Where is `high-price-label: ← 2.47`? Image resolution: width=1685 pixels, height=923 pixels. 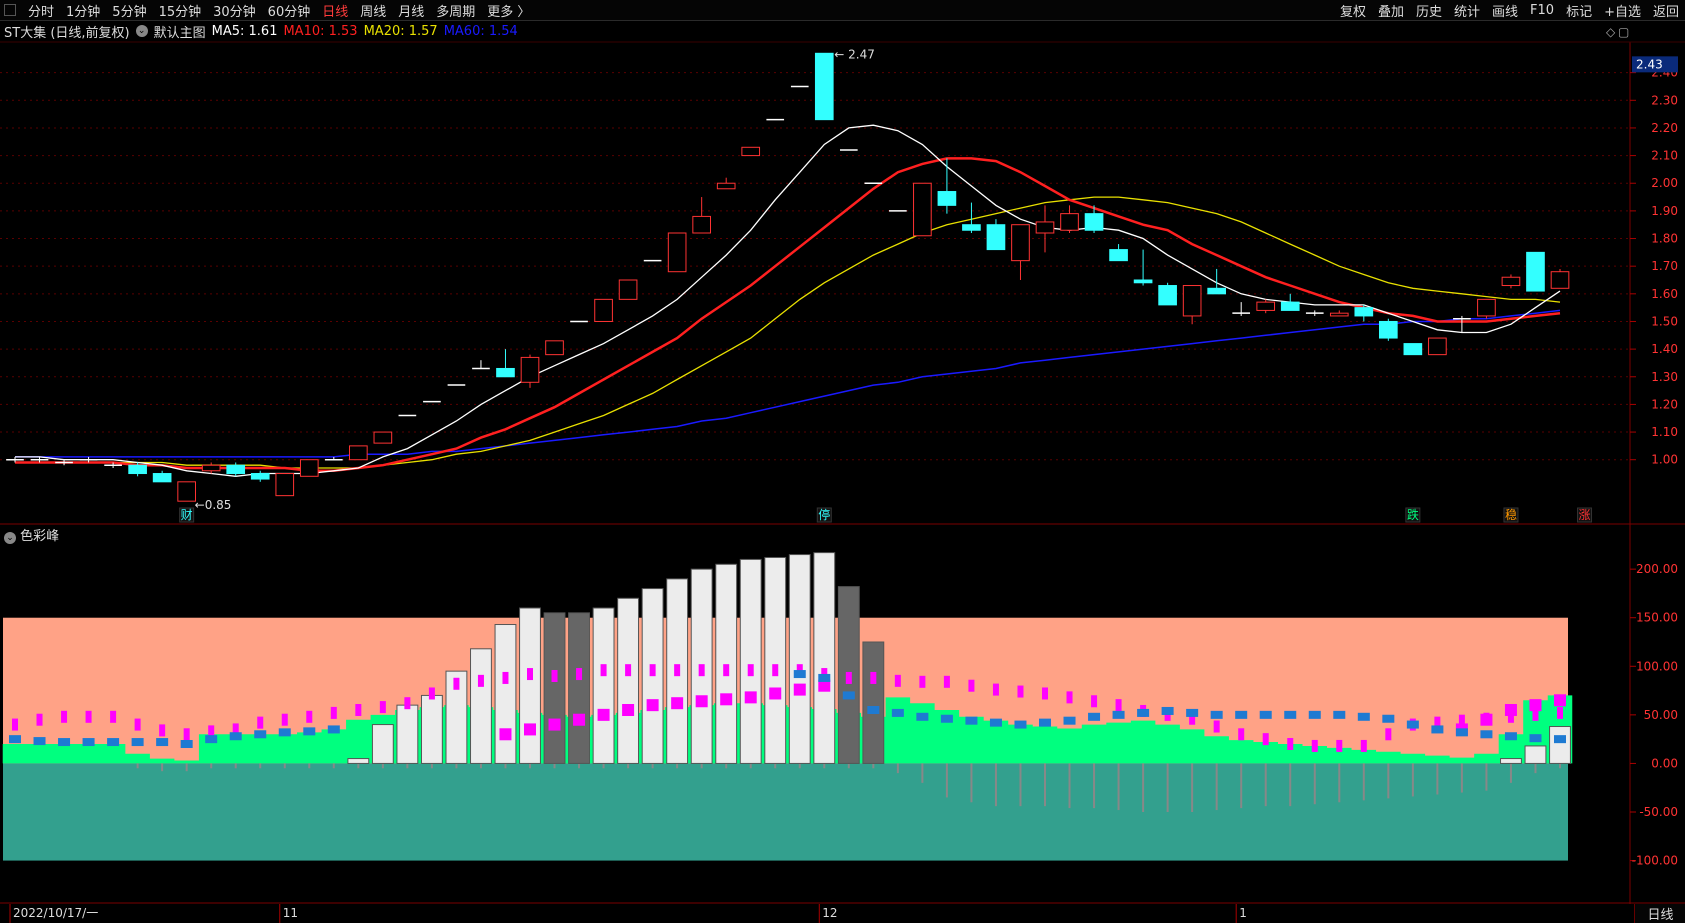 high-price-label: ← 2.47 is located at coordinates (854, 54).